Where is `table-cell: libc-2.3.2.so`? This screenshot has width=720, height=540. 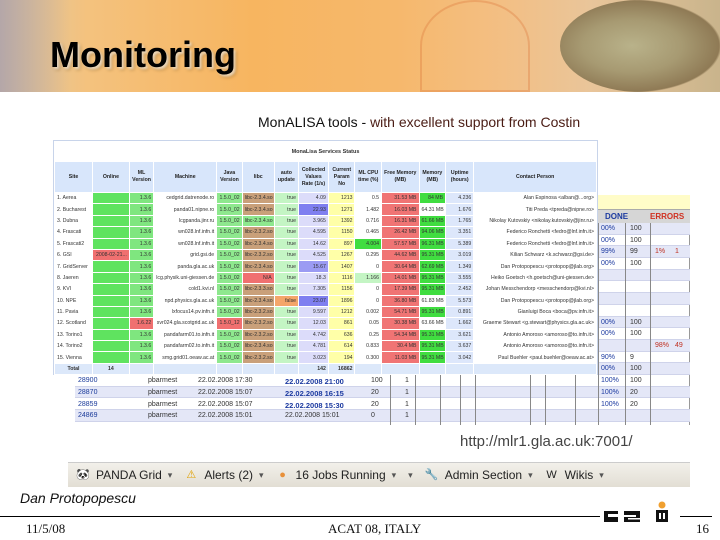 table-cell: libc-2.3.2.so is located at coordinates (258, 323).